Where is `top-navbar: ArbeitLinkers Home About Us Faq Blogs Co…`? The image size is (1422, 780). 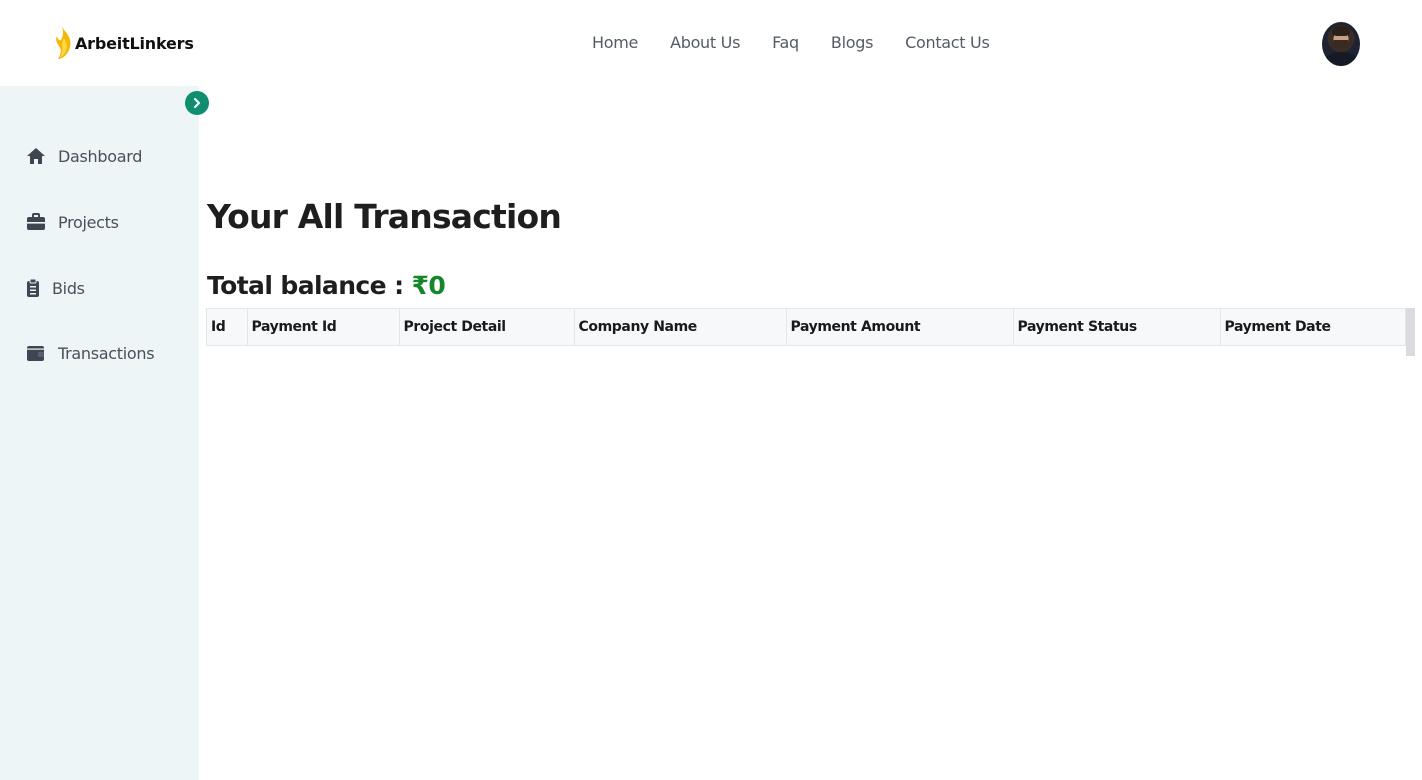 top-navbar: ArbeitLinkers Home About Us Faq Blogs Co… is located at coordinates (711, 43).